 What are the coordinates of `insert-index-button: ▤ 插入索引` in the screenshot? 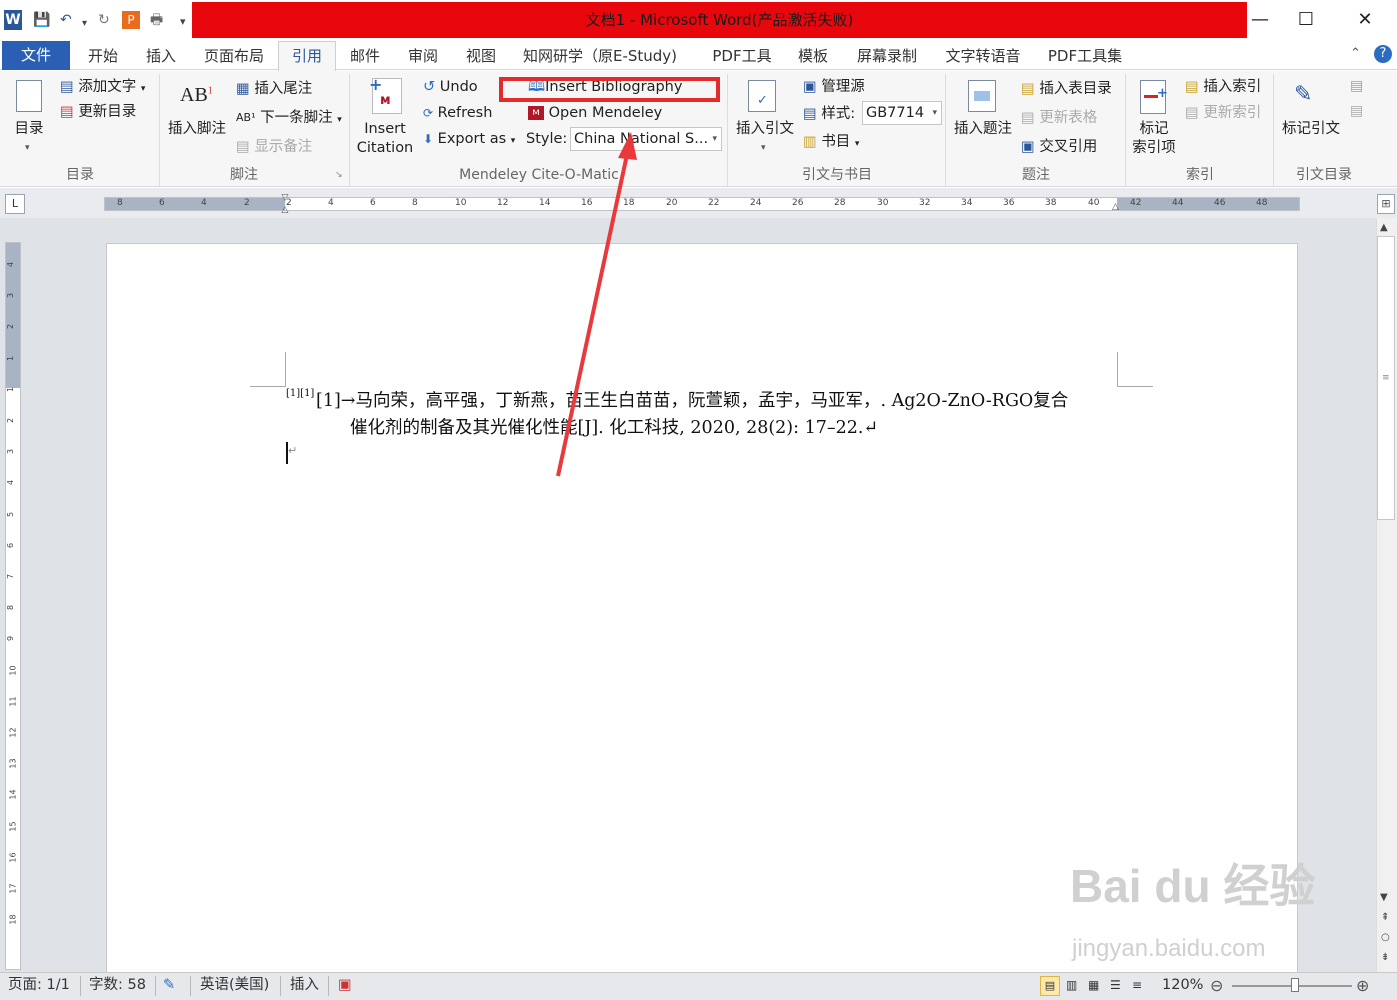 It's located at (1223, 87).